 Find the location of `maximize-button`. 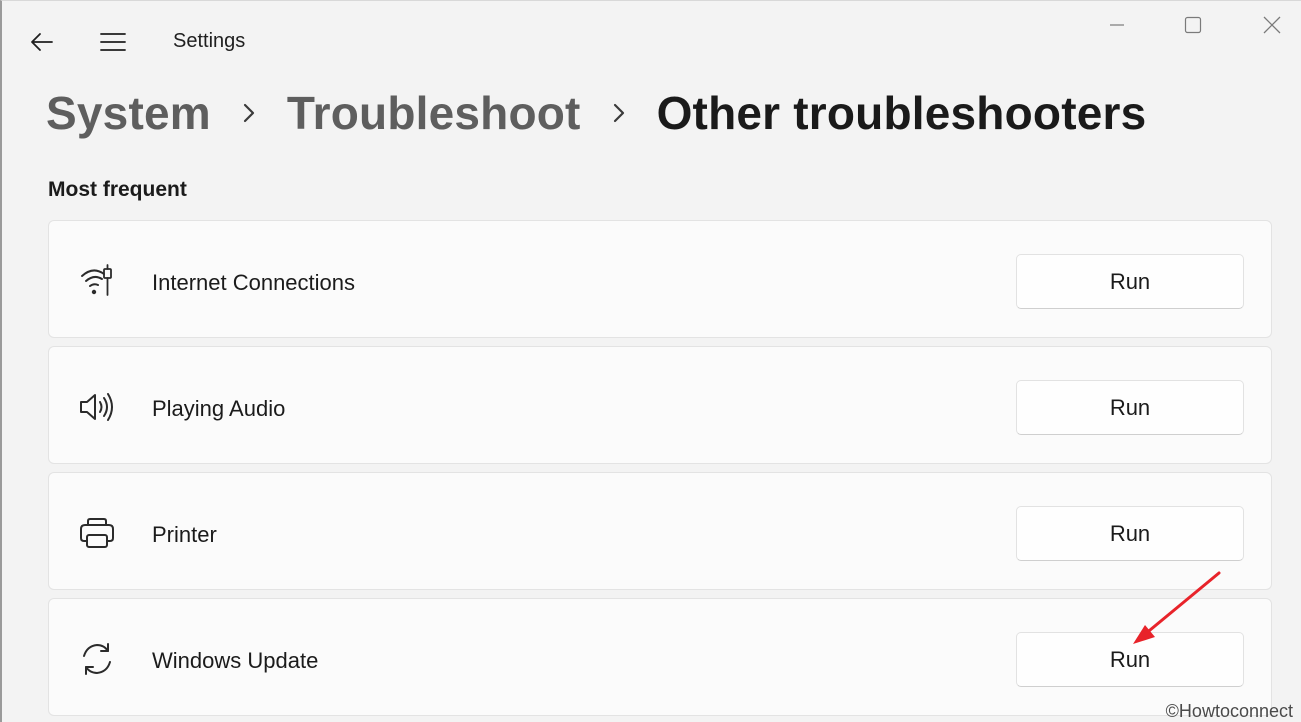

maximize-button is located at coordinates (1193, 25).